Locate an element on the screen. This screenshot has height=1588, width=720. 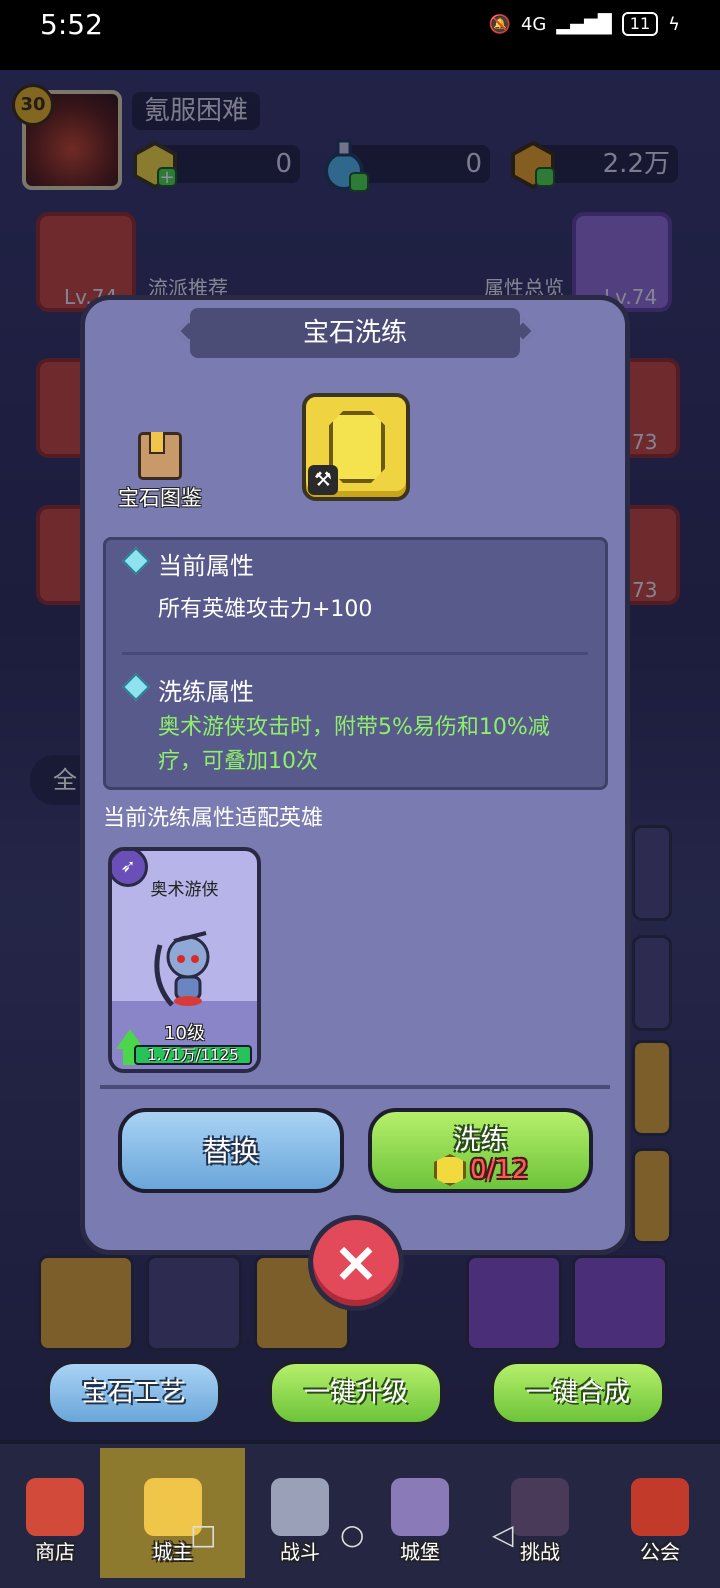
signal-icon: ▂▄▆█ is located at coordinates (584, 24).